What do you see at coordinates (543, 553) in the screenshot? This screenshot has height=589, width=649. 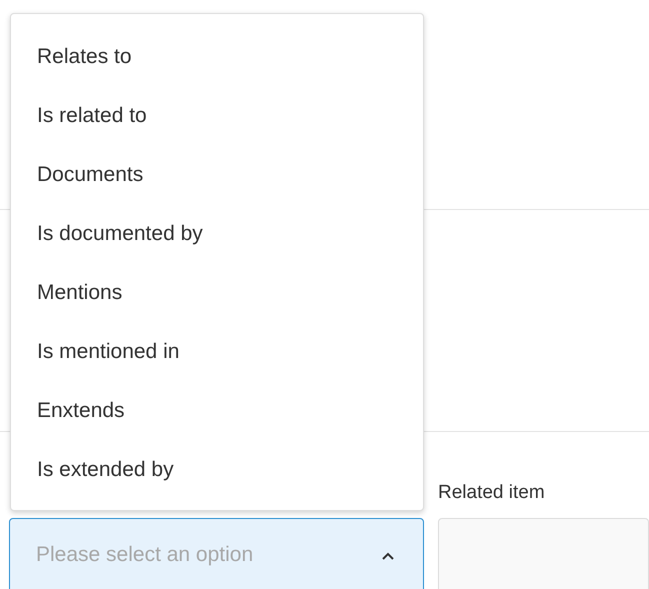 I see `input-field` at bounding box center [543, 553].